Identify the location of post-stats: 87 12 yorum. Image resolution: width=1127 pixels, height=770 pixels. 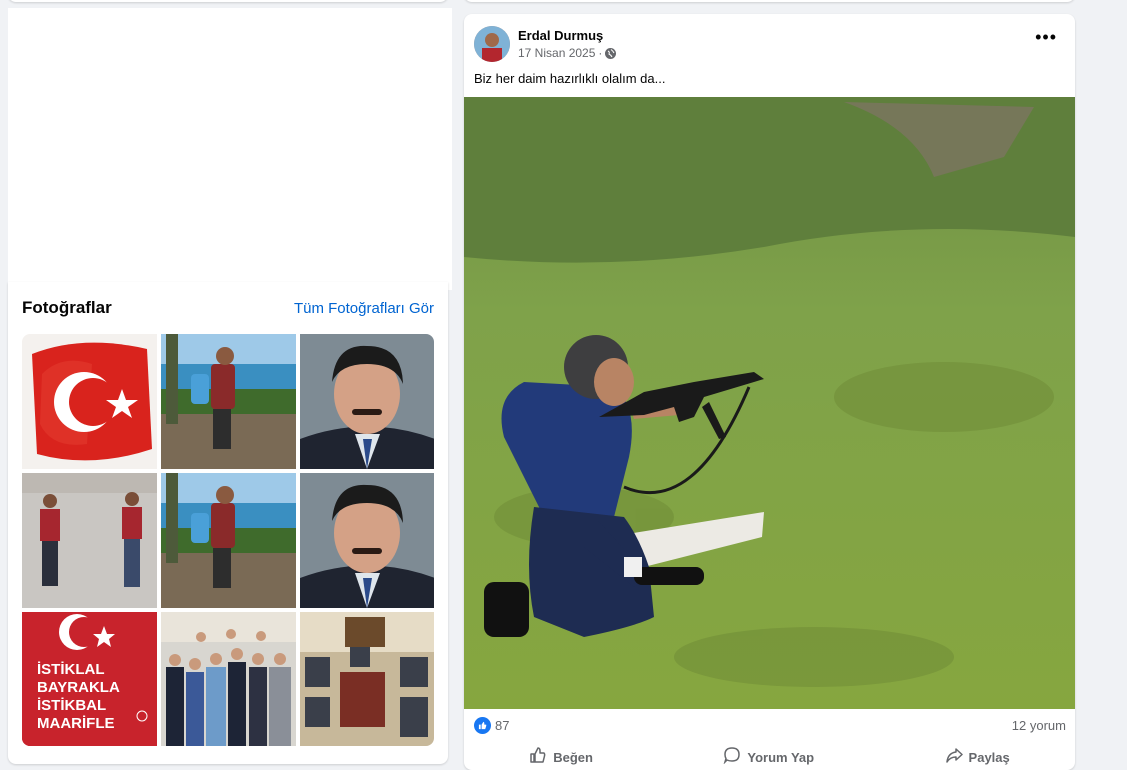
(770, 725).